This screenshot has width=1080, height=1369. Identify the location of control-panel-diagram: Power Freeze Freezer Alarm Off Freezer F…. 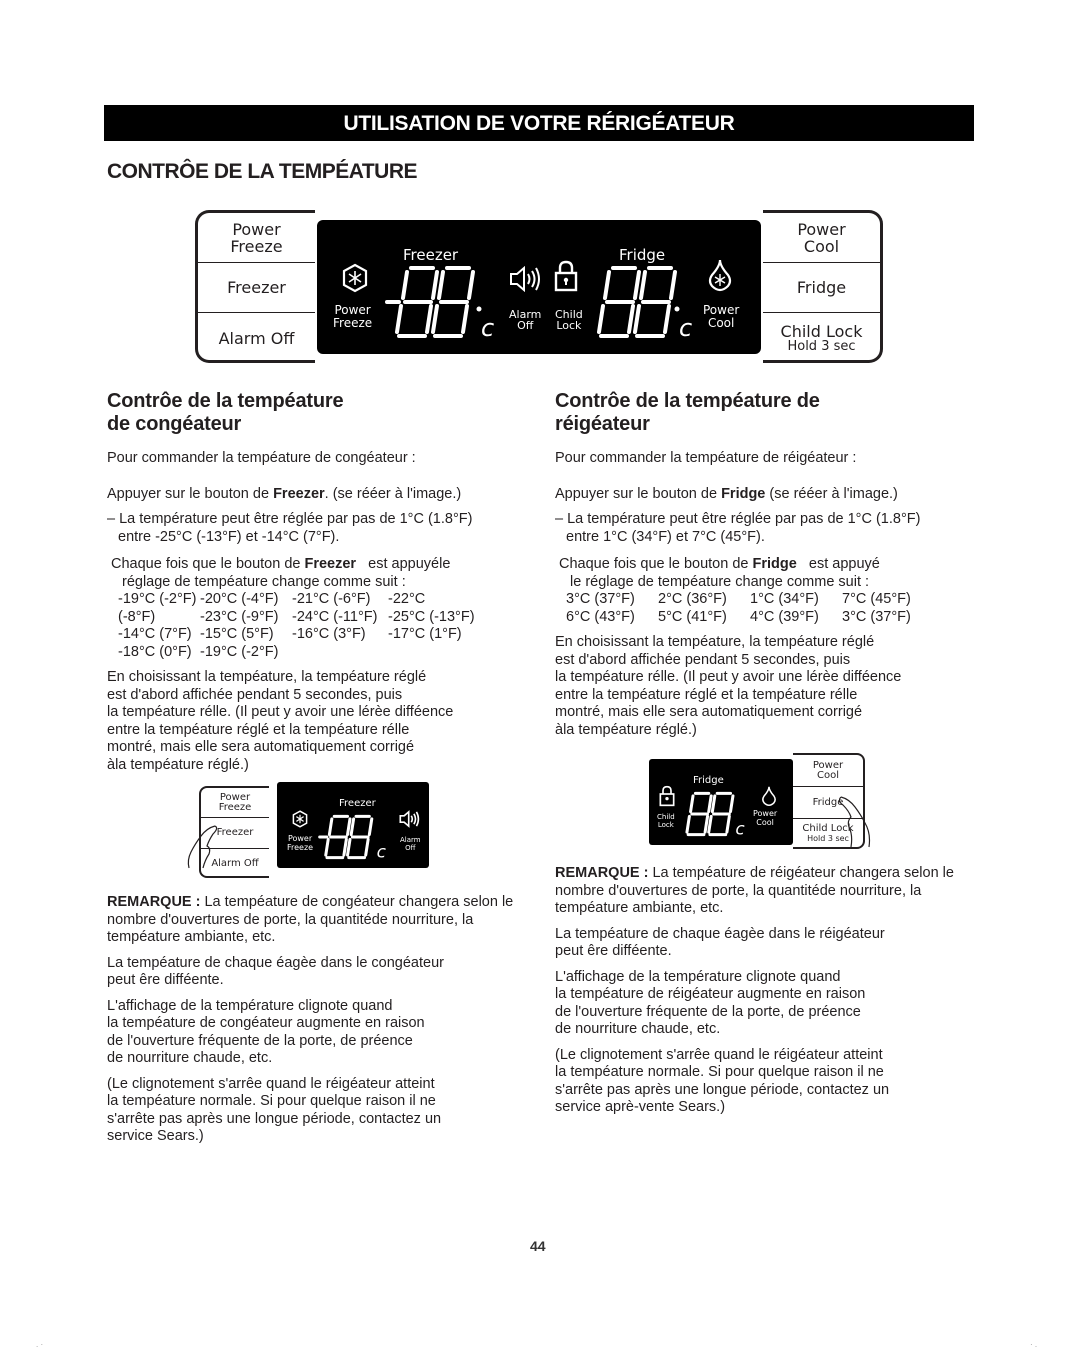
(539, 287).